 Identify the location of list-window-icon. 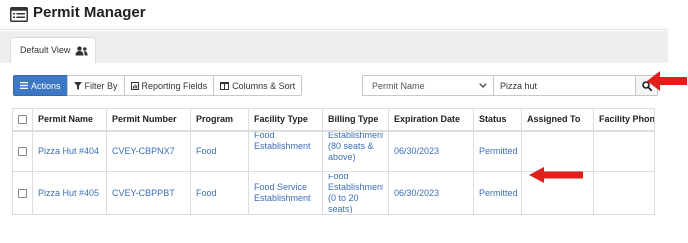
(19, 14).